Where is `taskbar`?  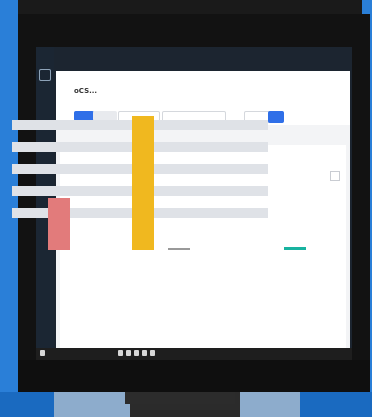
taskbar is located at coordinates (194, 354).